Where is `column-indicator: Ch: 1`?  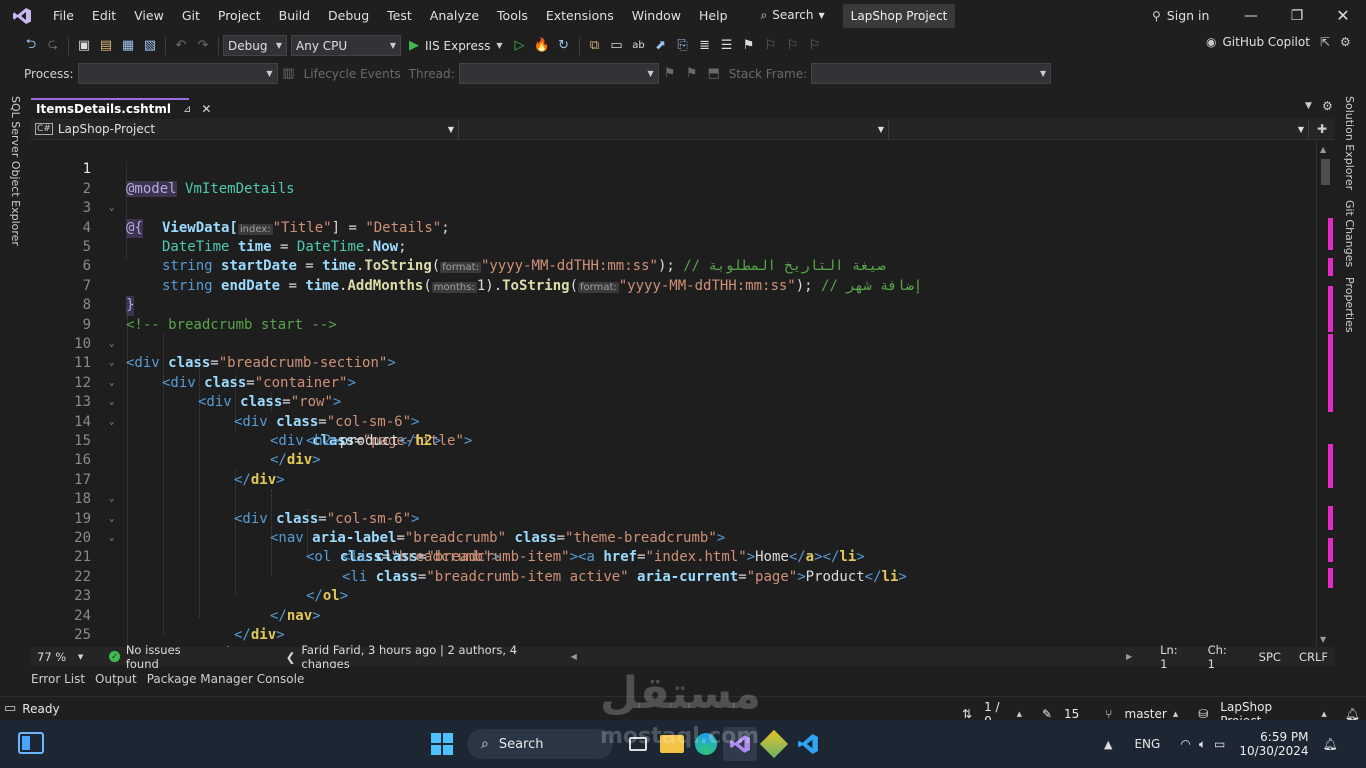 column-indicator: Ch: 1 is located at coordinates (1222, 657).